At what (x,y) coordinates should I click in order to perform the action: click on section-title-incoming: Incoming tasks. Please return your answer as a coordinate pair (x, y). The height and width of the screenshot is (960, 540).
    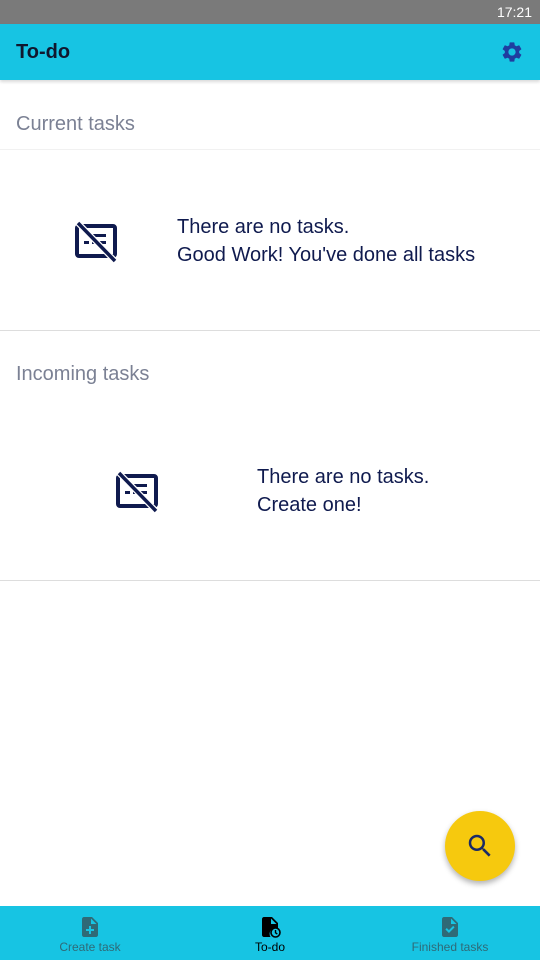
    Looking at the image, I should click on (83, 374).